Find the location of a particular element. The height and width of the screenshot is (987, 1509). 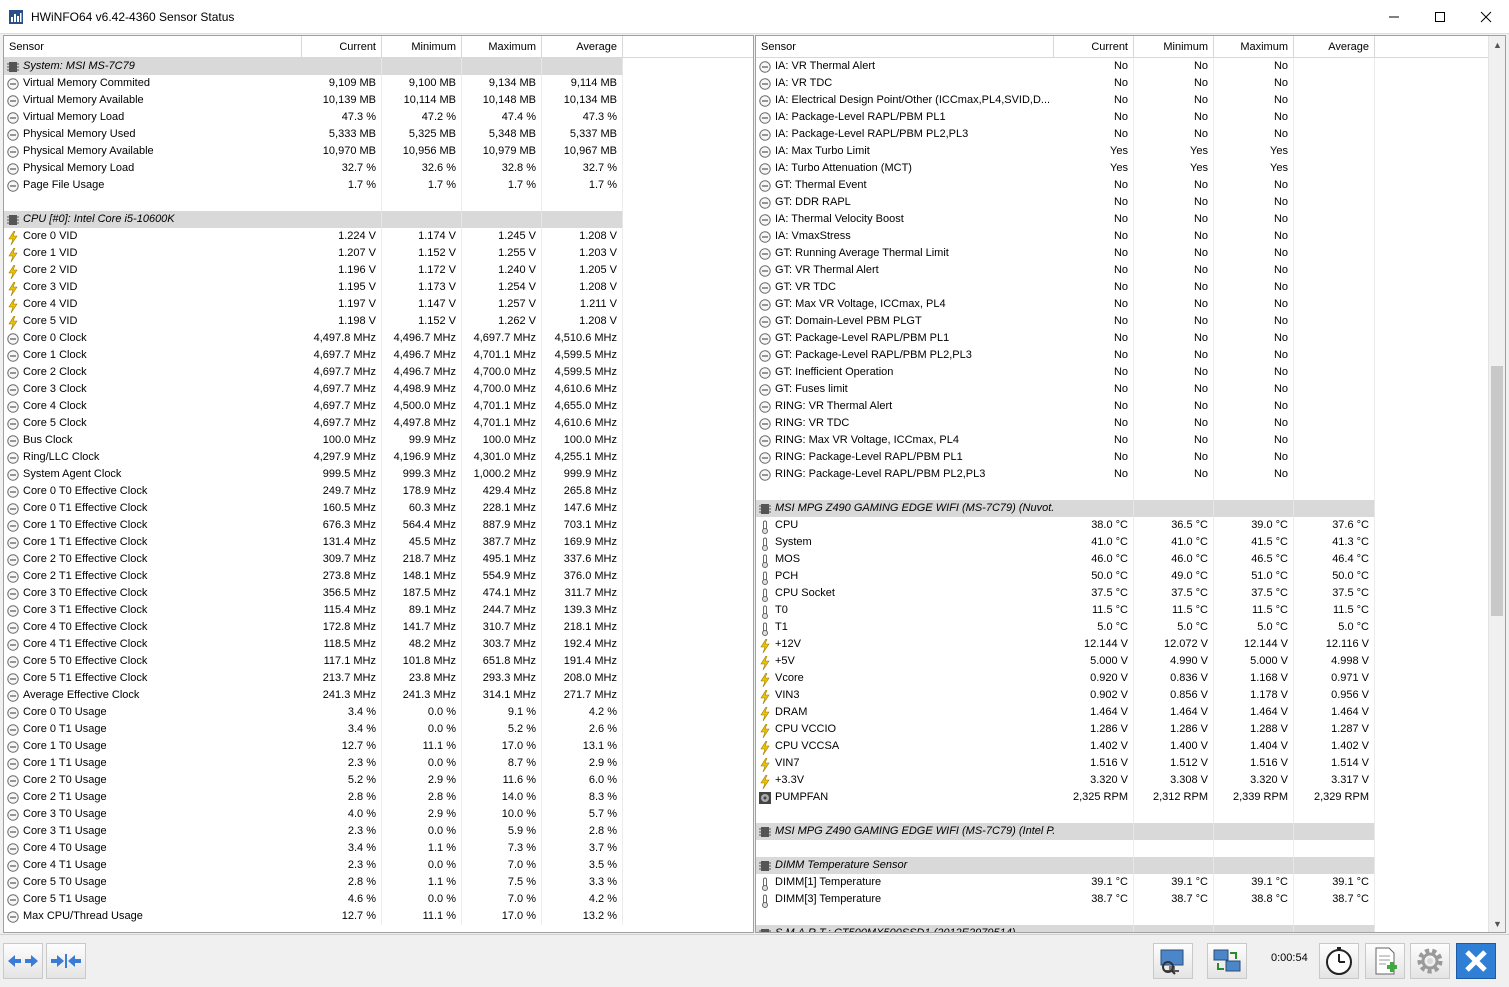

sensor-row: Core 1 T0 Usage 12.7 % 11.1 % 17.0 % 13.1 % is located at coordinates (378, 746).